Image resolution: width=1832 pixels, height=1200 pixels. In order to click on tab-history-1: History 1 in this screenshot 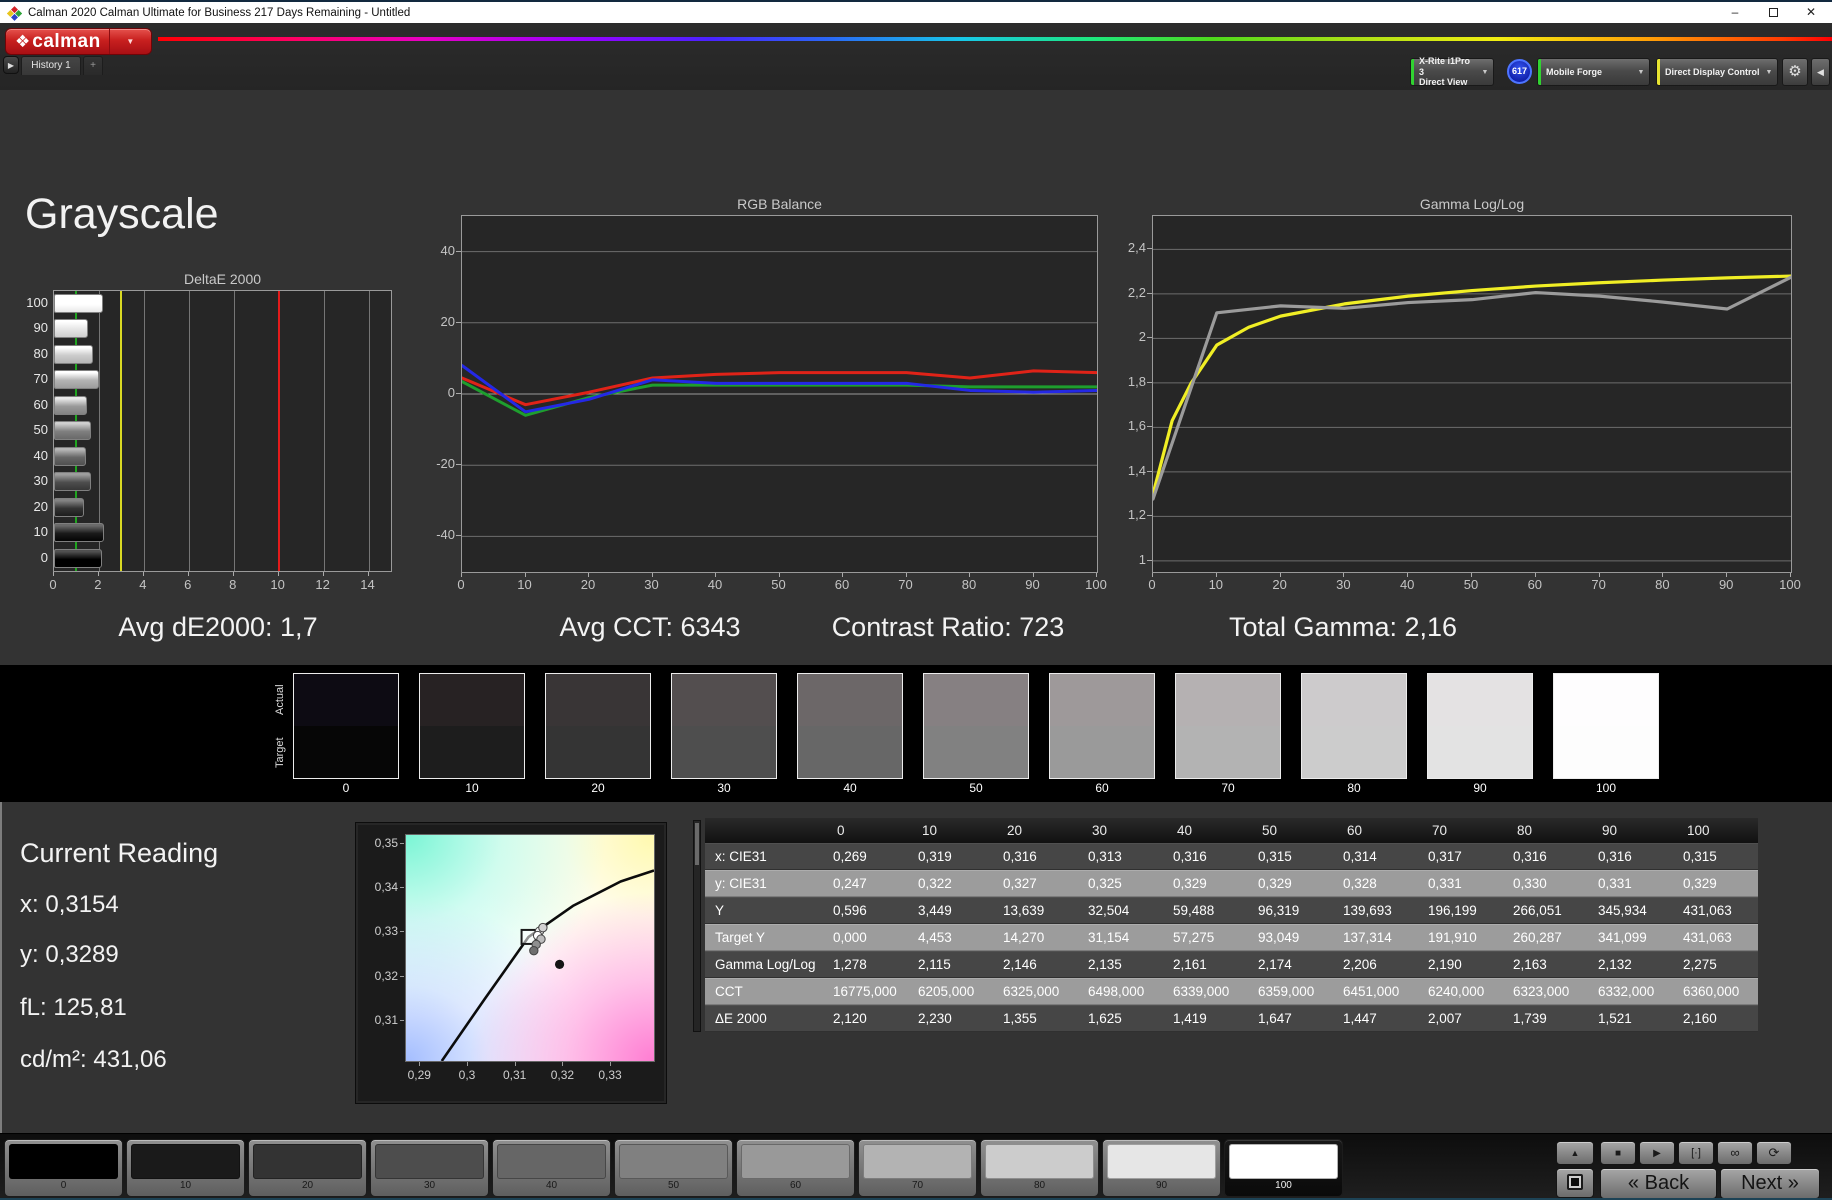, I will do `click(51, 65)`.